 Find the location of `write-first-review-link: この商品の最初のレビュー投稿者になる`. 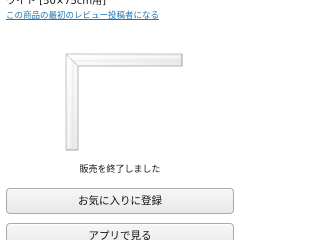

write-first-review-link: この商品の最初のレビュー投稿者になる is located at coordinates (82, 16).